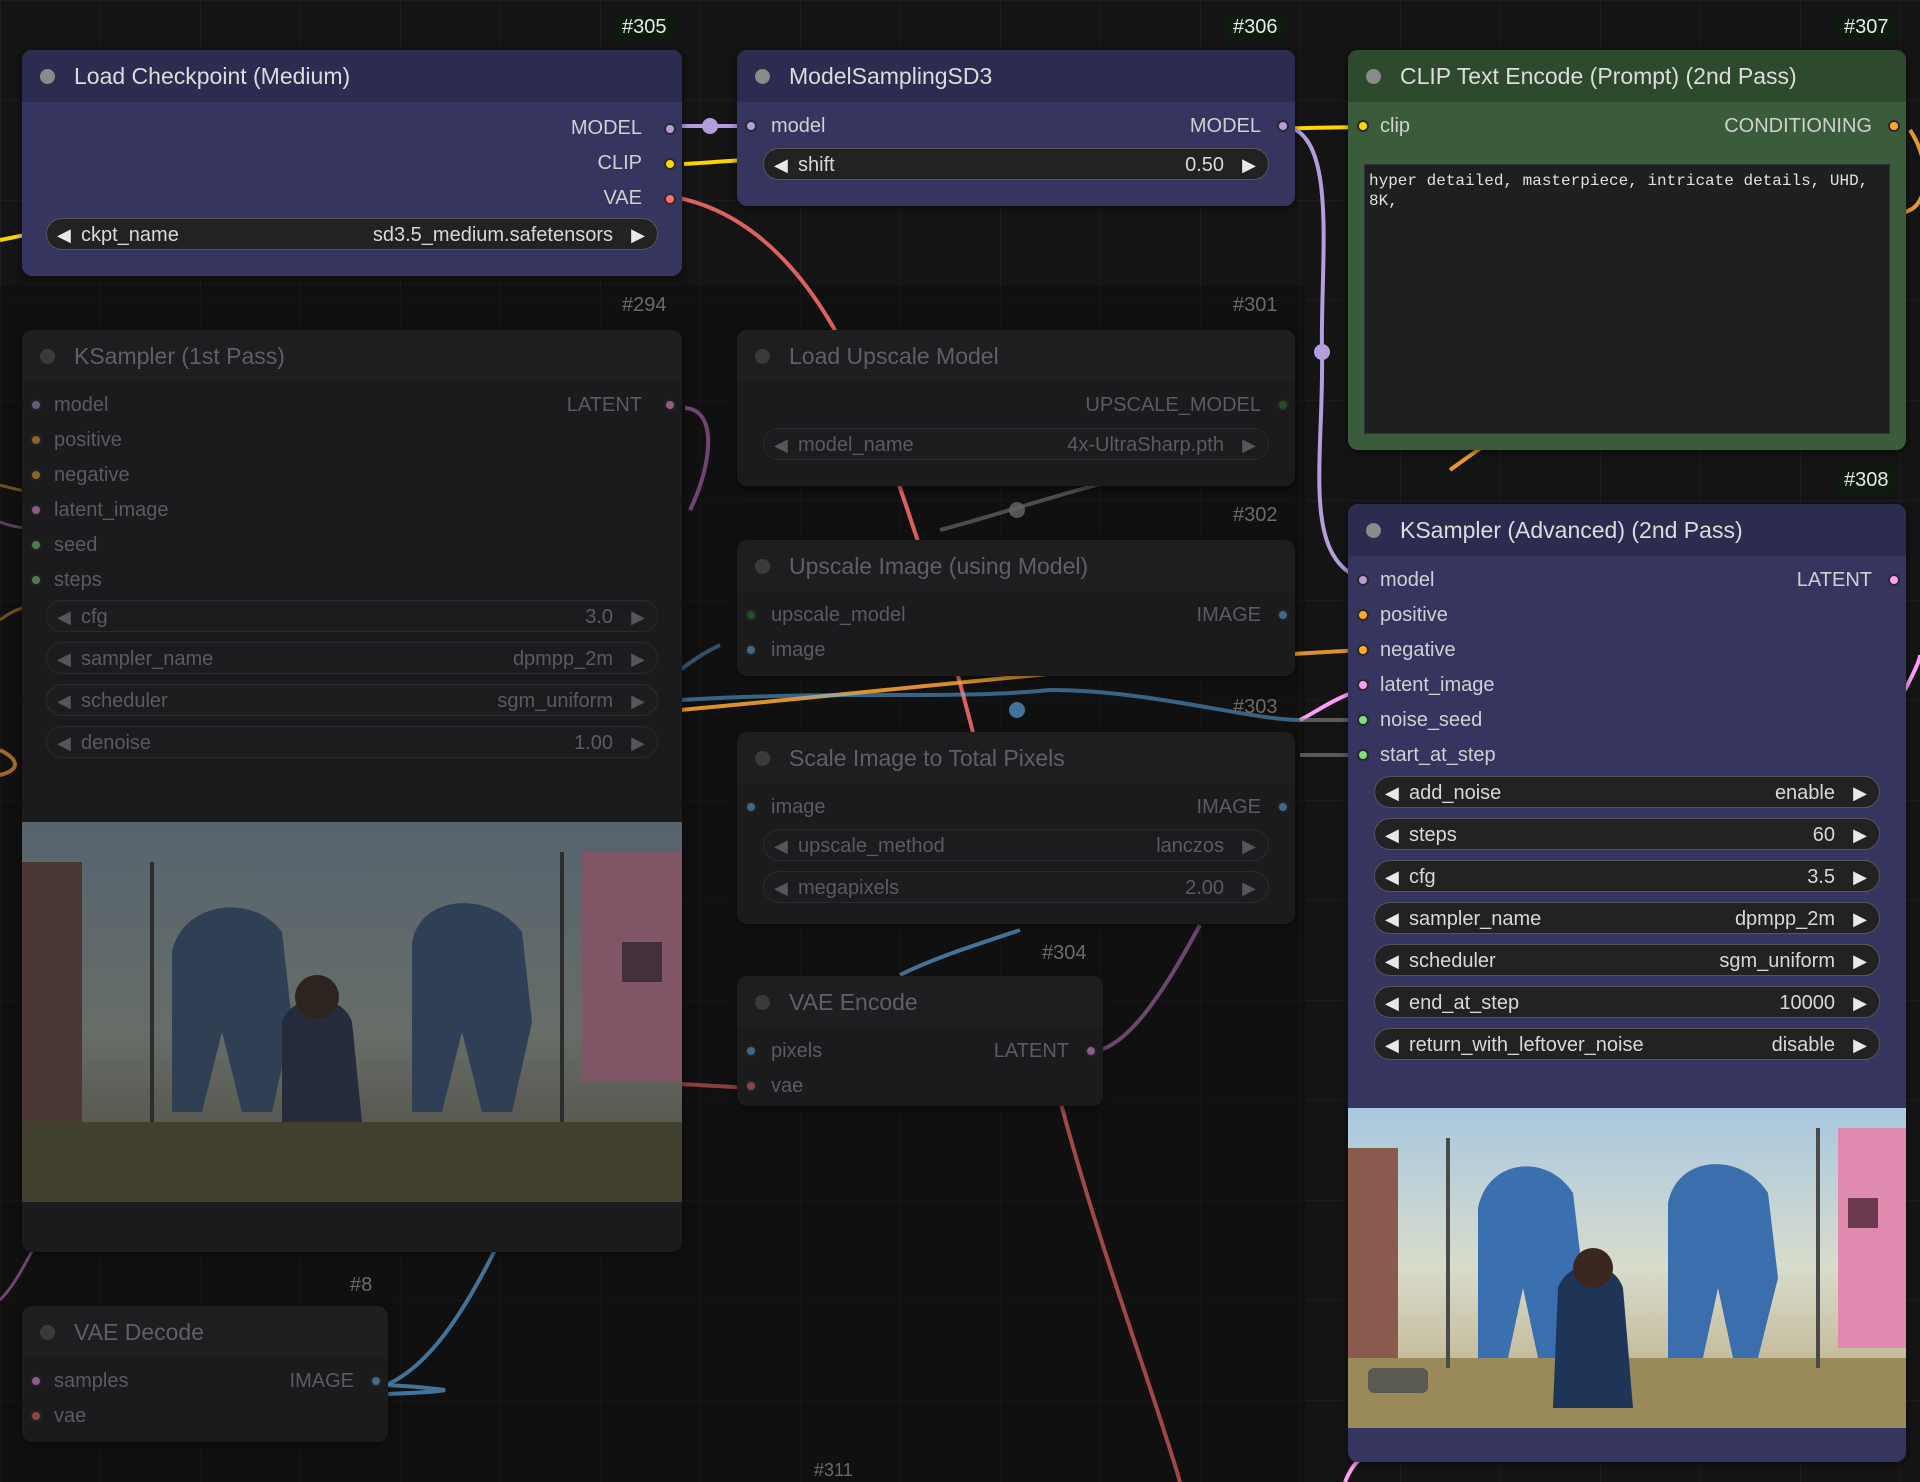  What do you see at coordinates (1016, 887) in the screenshot?
I see `widget-megapixels: ◀ megapixels 2.00 ▶` at bounding box center [1016, 887].